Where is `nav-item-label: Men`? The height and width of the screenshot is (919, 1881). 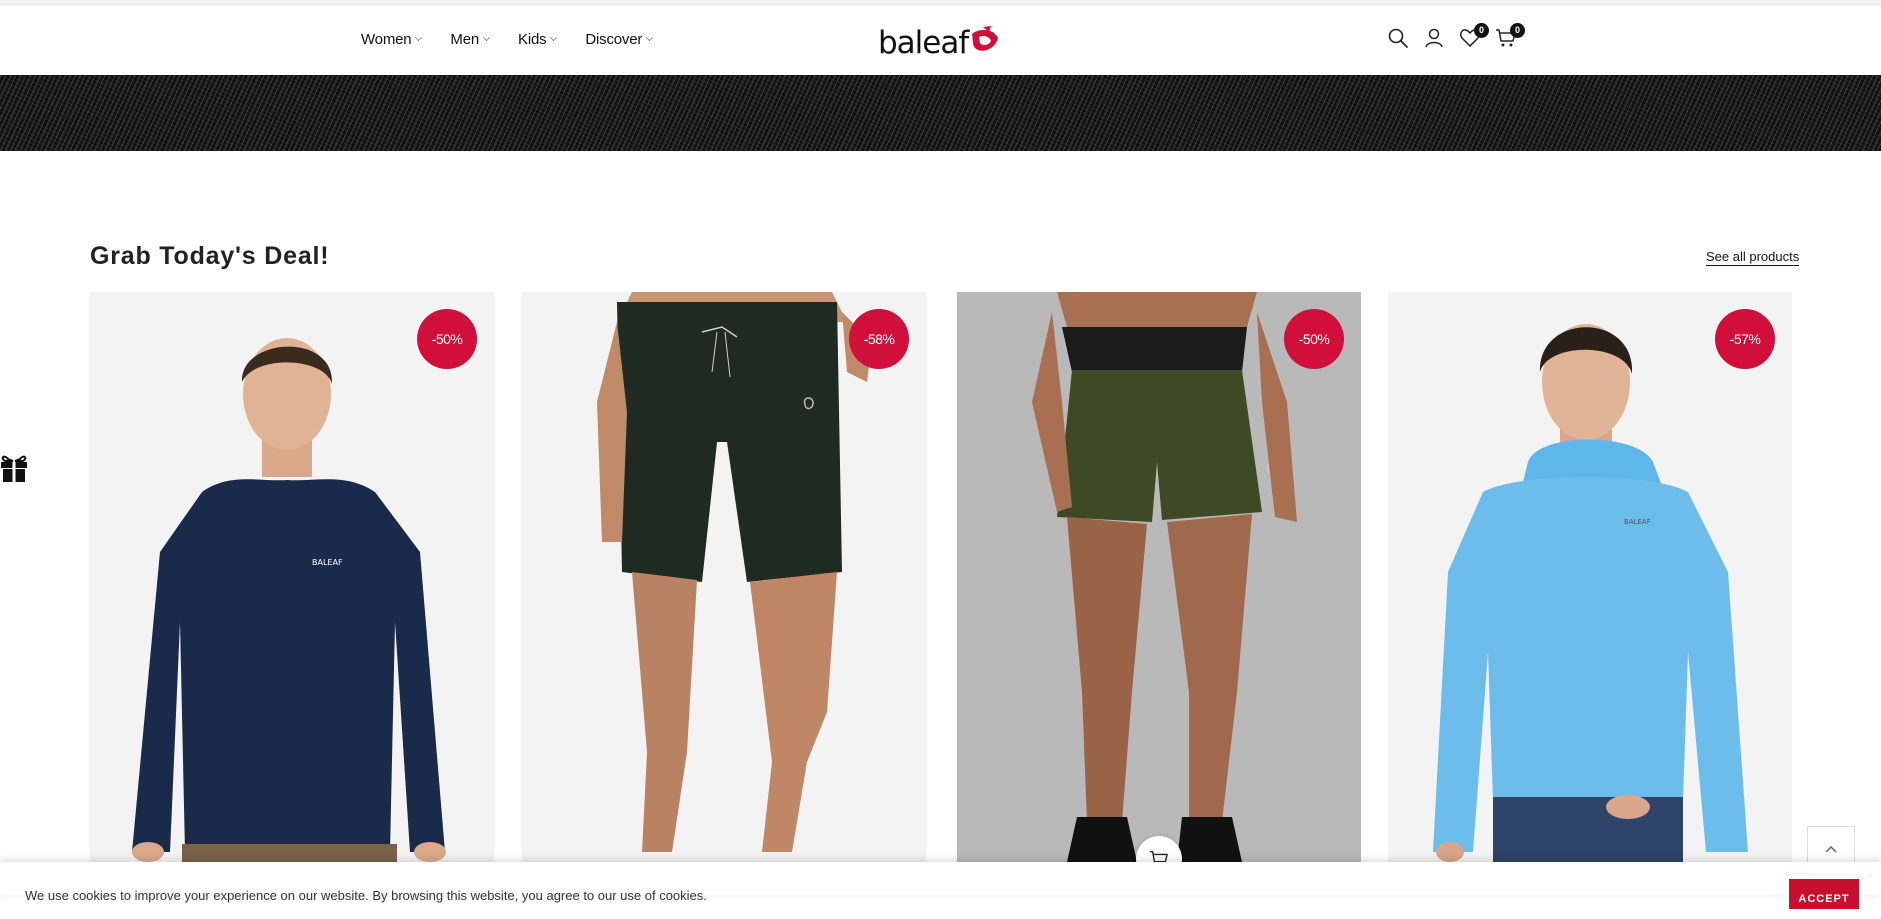 nav-item-label: Men is located at coordinates (465, 39).